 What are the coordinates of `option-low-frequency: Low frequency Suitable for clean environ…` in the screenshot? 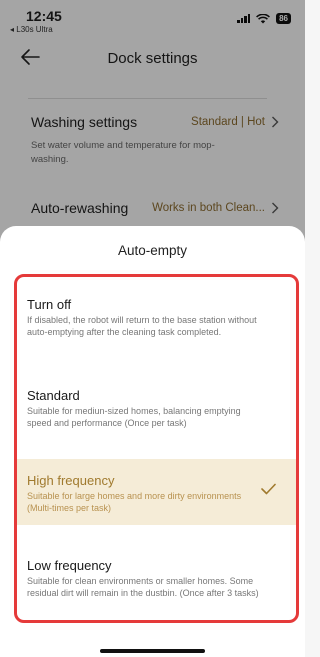 It's located at (156, 579).